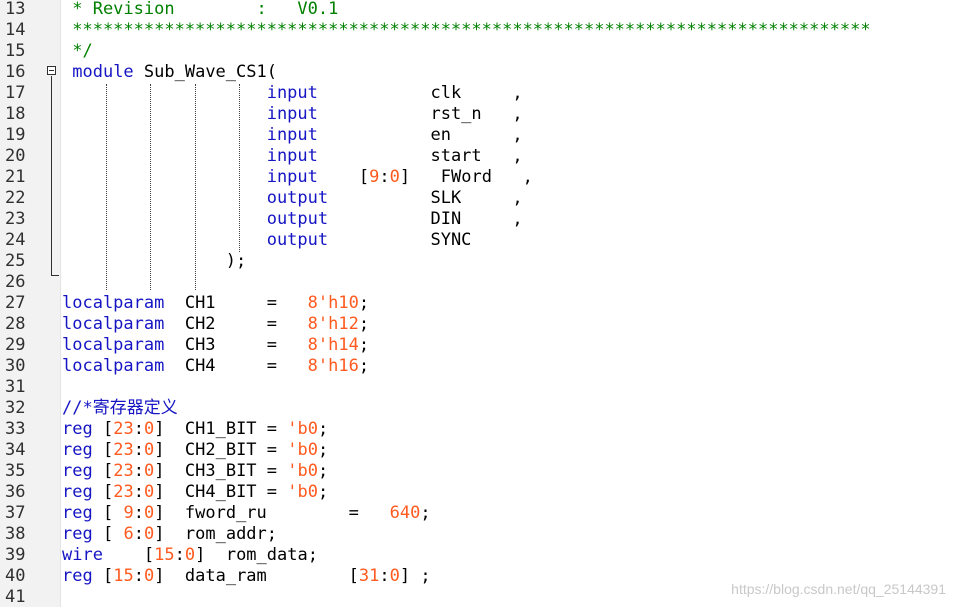 The height and width of the screenshot is (607, 954). What do you see at coordinates (477, 72) in the screenshot?
I see `code-line: 16 module Sub_Wave_CS1(` at bounding box center [477, 72].